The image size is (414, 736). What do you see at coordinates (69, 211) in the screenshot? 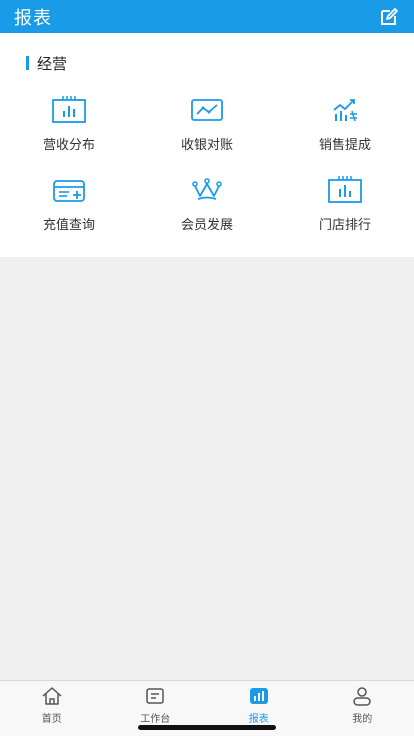
I see `report-item-recharge-query: 充值查询` at bounding box center [69, 211].